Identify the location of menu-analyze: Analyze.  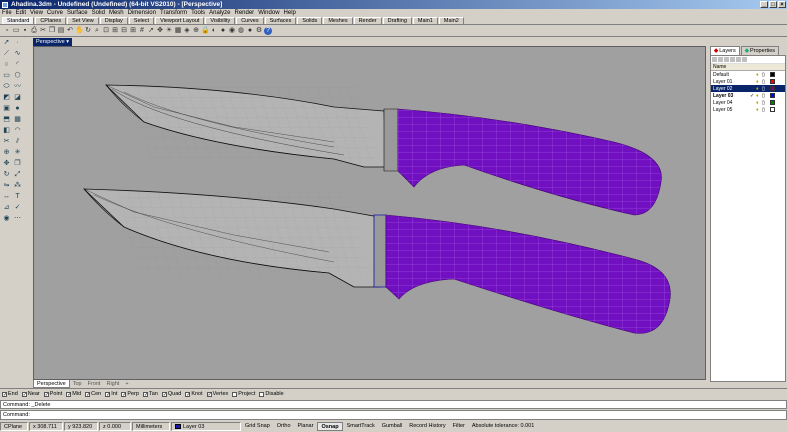
(219, 13).